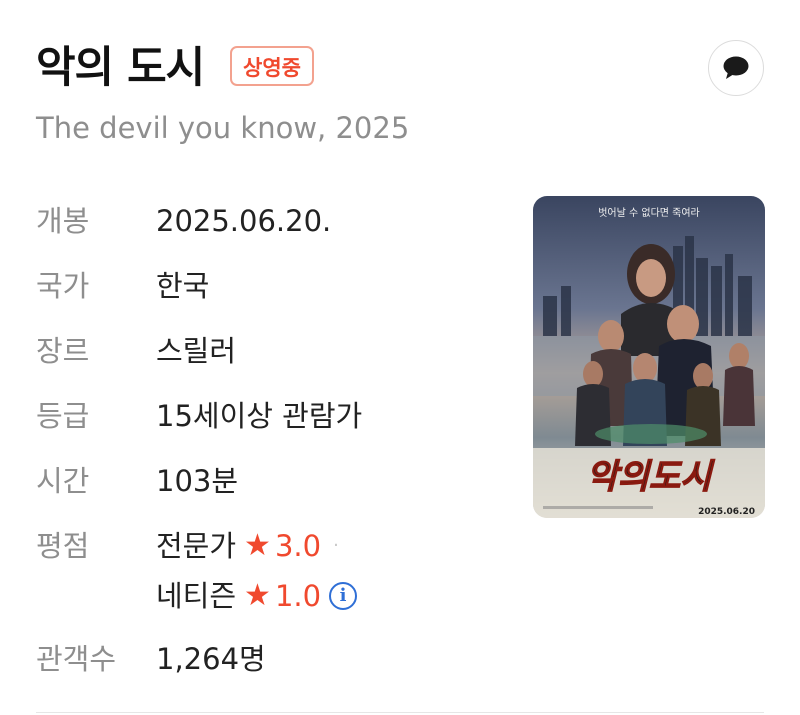 The height and width of the screenshot is (715, 800). Describe the element at coordinates (272, 66) in the screenshot. I see `status-badge: 상영중` at that location.